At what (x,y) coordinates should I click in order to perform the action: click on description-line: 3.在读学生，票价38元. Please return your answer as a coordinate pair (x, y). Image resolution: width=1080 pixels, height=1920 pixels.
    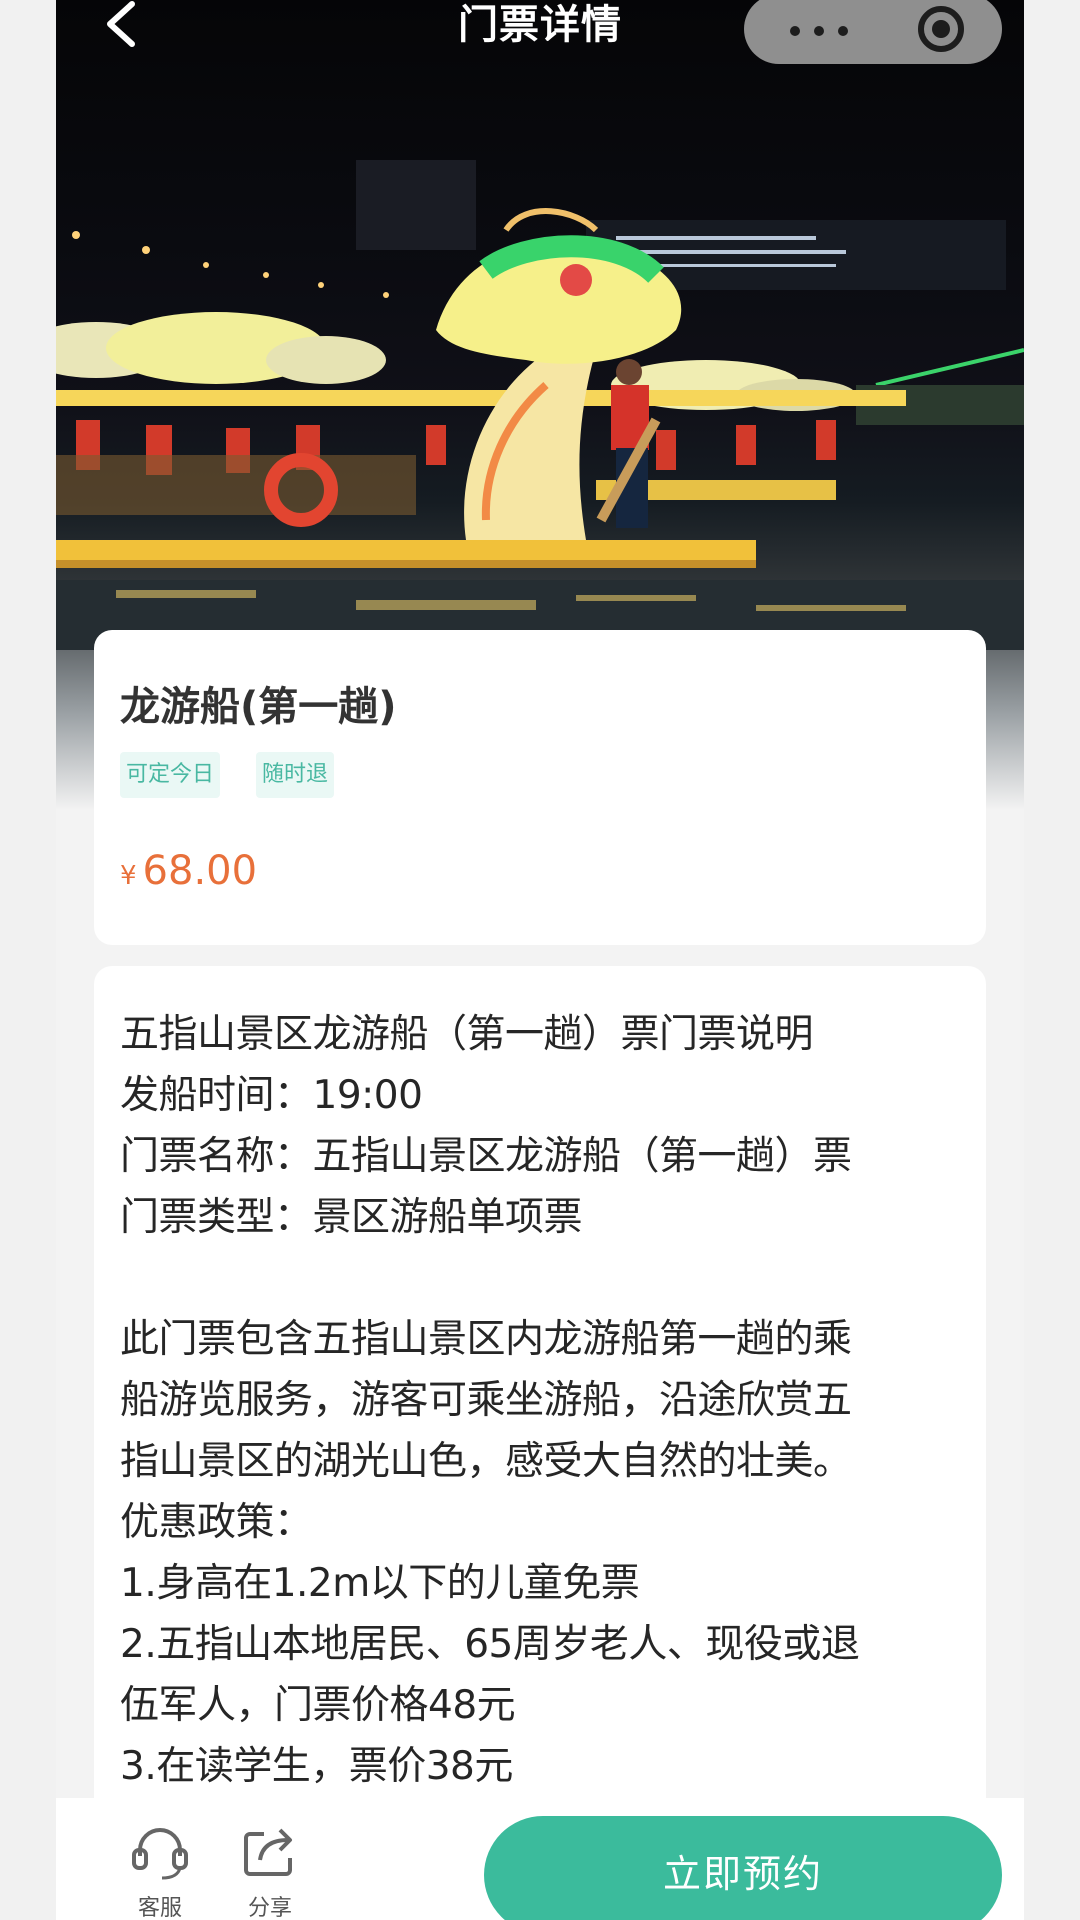
    Looking at the image, I should click on (316, 1766).